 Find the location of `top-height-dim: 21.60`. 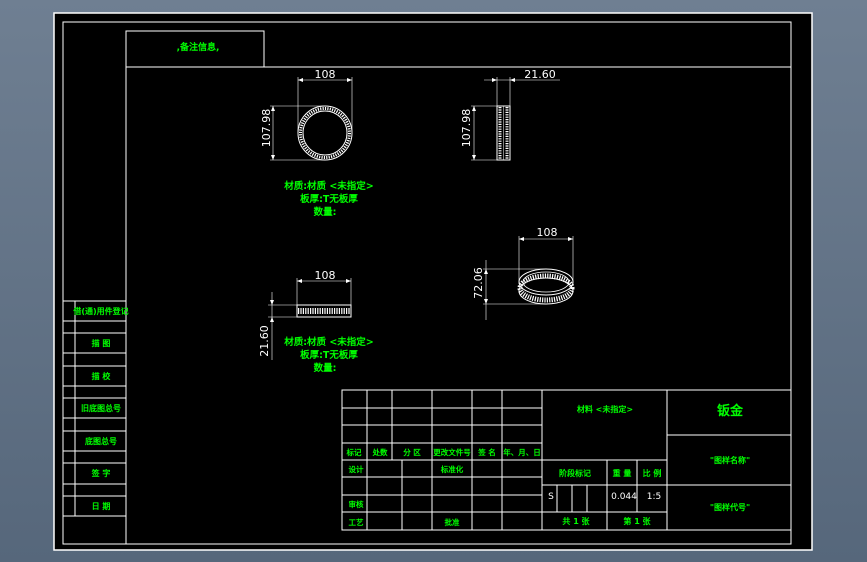

top-height-dim: 21.60 is located at coordinates (264, 341).